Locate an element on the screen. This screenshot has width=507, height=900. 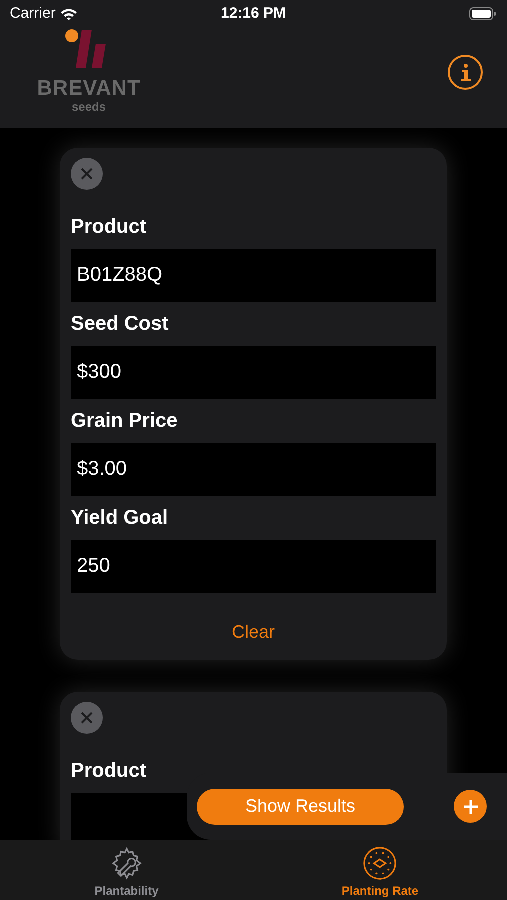
status-time: 12:16 PM is located at coordinates (253, 14).